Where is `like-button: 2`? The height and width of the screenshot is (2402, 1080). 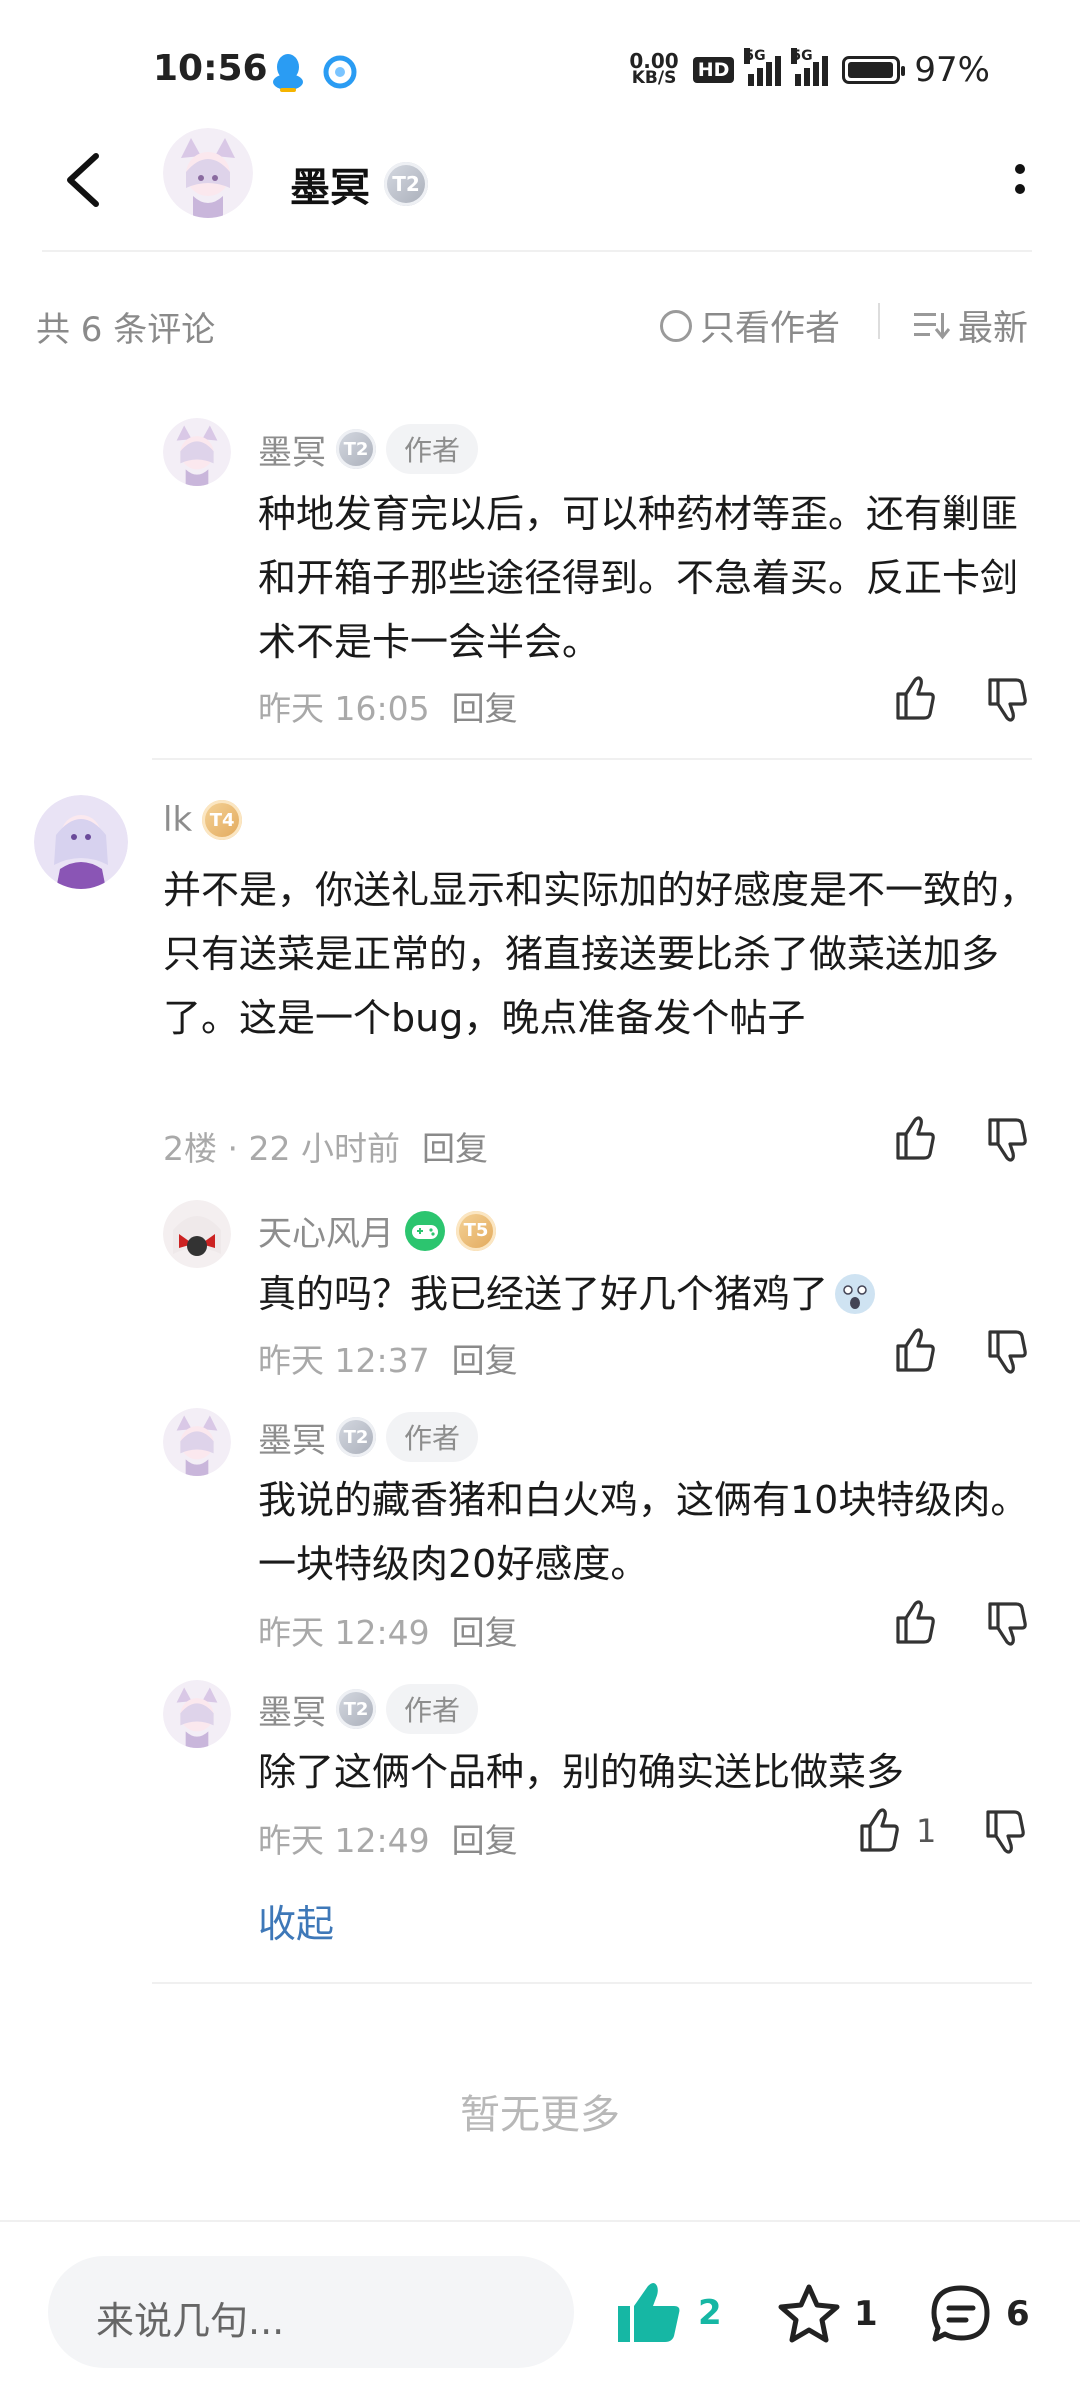
like-button: 2 is located at coordinates (668, 2313).